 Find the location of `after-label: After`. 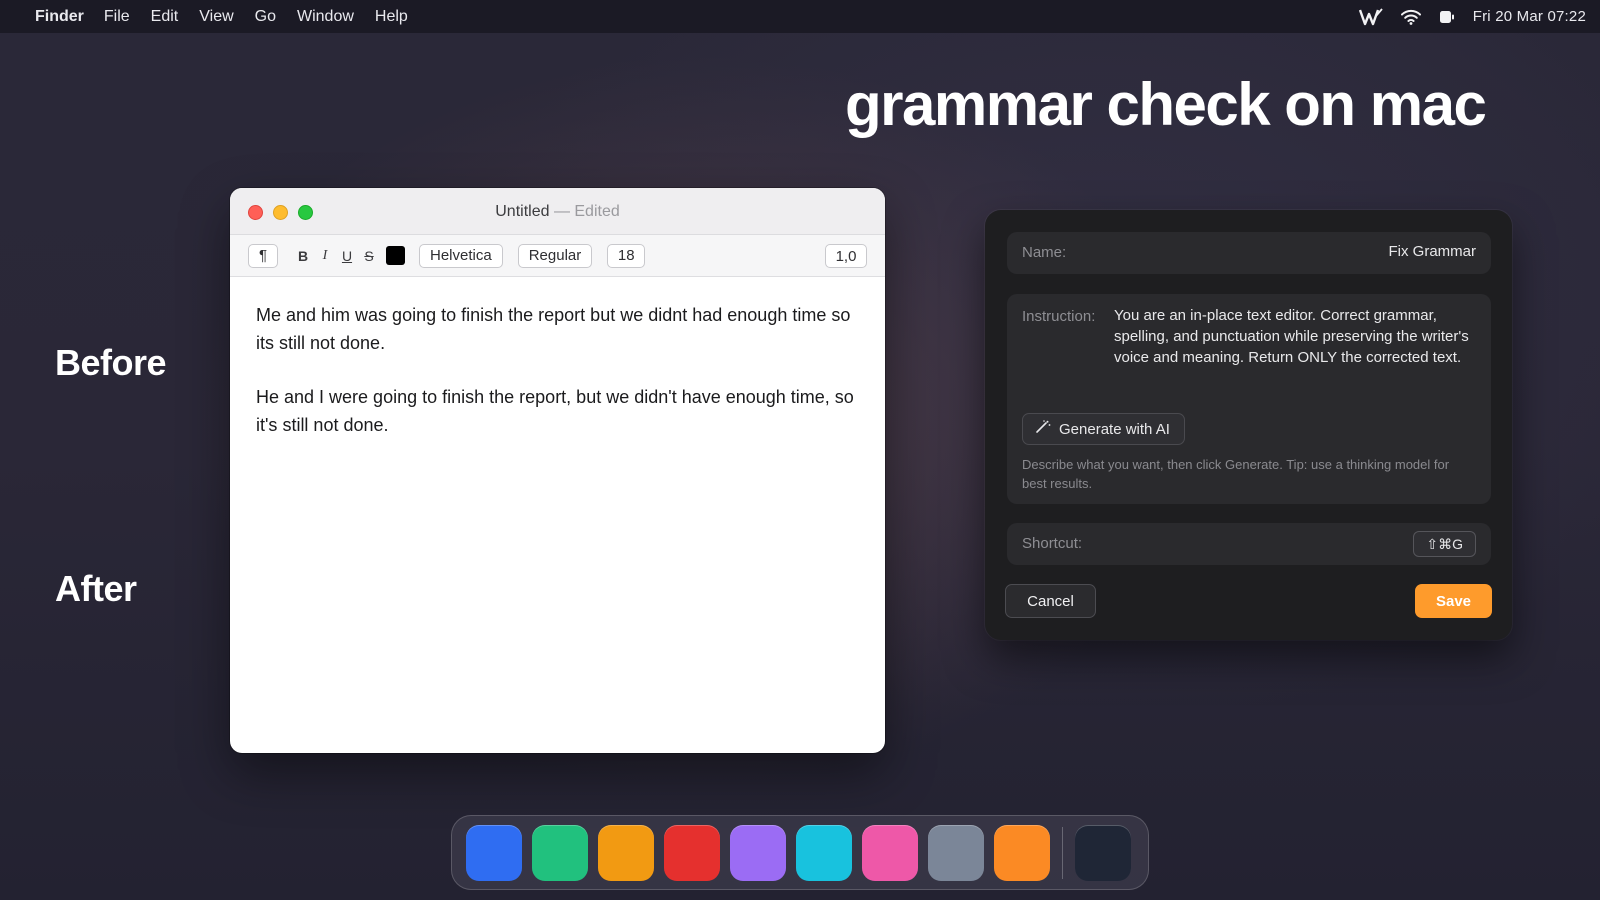

after-label: After is located at coordinates (96, 588).